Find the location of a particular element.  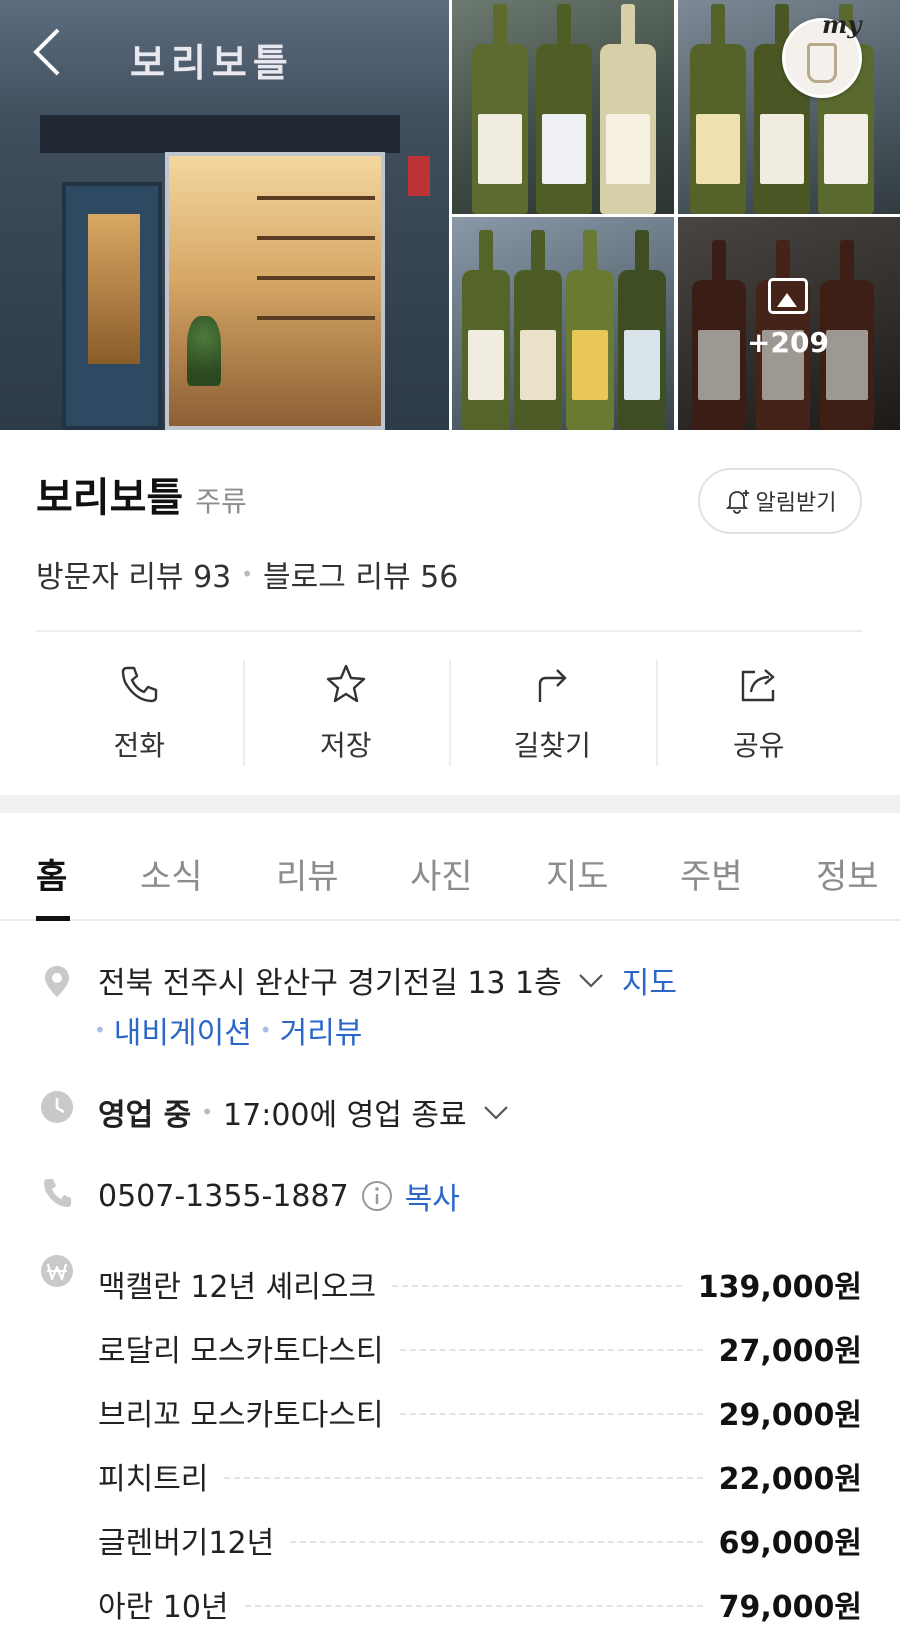

phone-icon is located at coordinates (140, 684).